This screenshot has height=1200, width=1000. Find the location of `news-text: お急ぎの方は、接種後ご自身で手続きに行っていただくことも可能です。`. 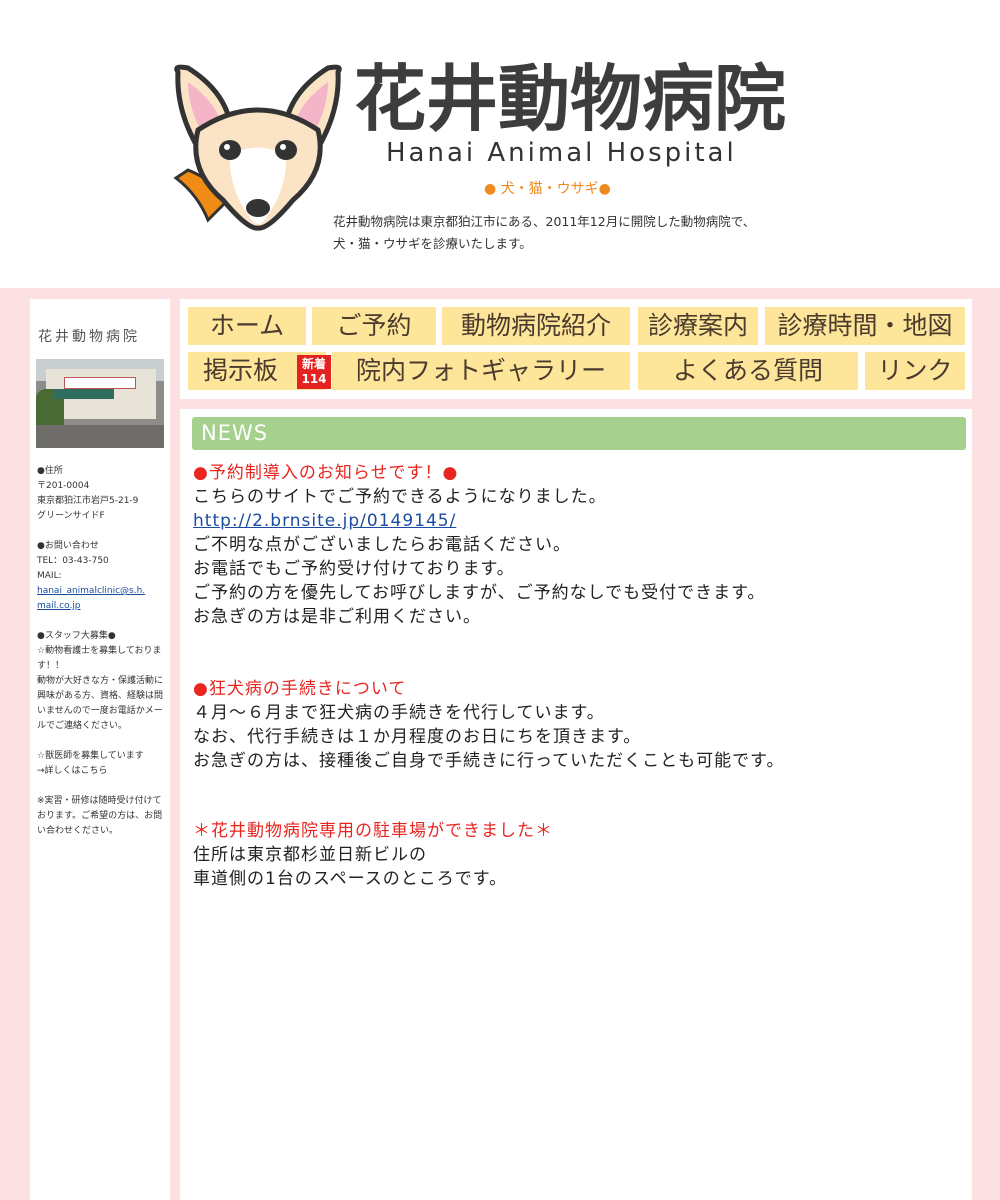

news-text: お急ぎの方は、接種後ご自身で手続きに行っていただくことも可能です。 is located at coordinates (489, 761).